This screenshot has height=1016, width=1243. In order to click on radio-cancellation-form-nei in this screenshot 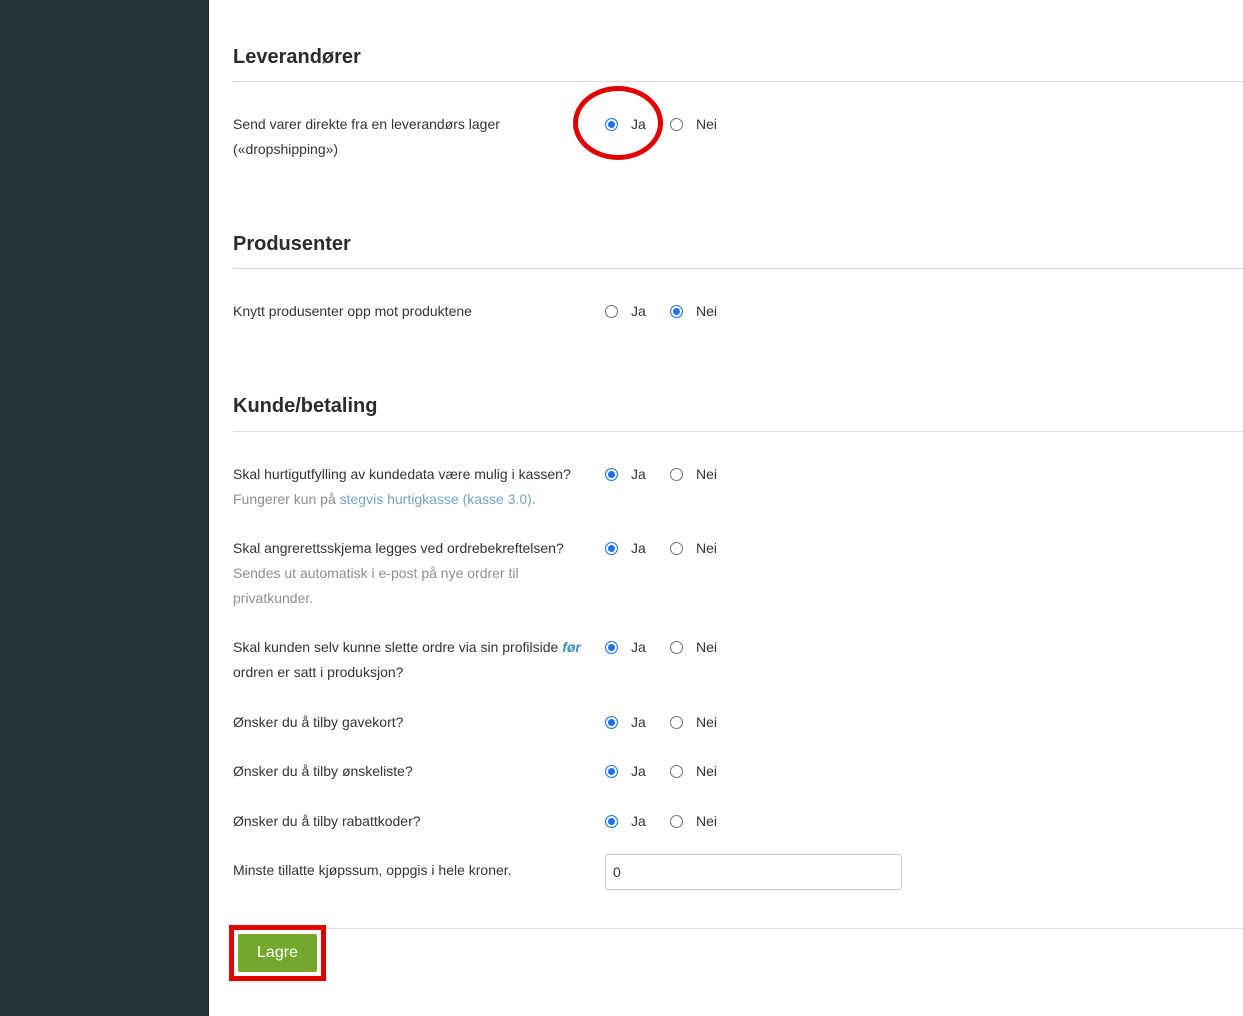, I will do `click(676, 548)`.